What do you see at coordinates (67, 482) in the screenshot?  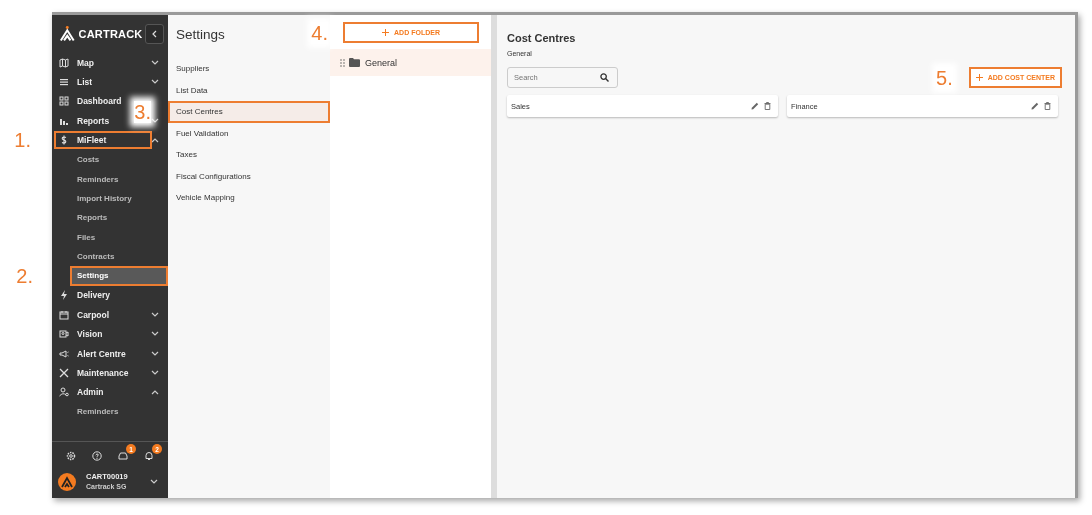 I see `avatar-icon` at bounding box center [67, 482].